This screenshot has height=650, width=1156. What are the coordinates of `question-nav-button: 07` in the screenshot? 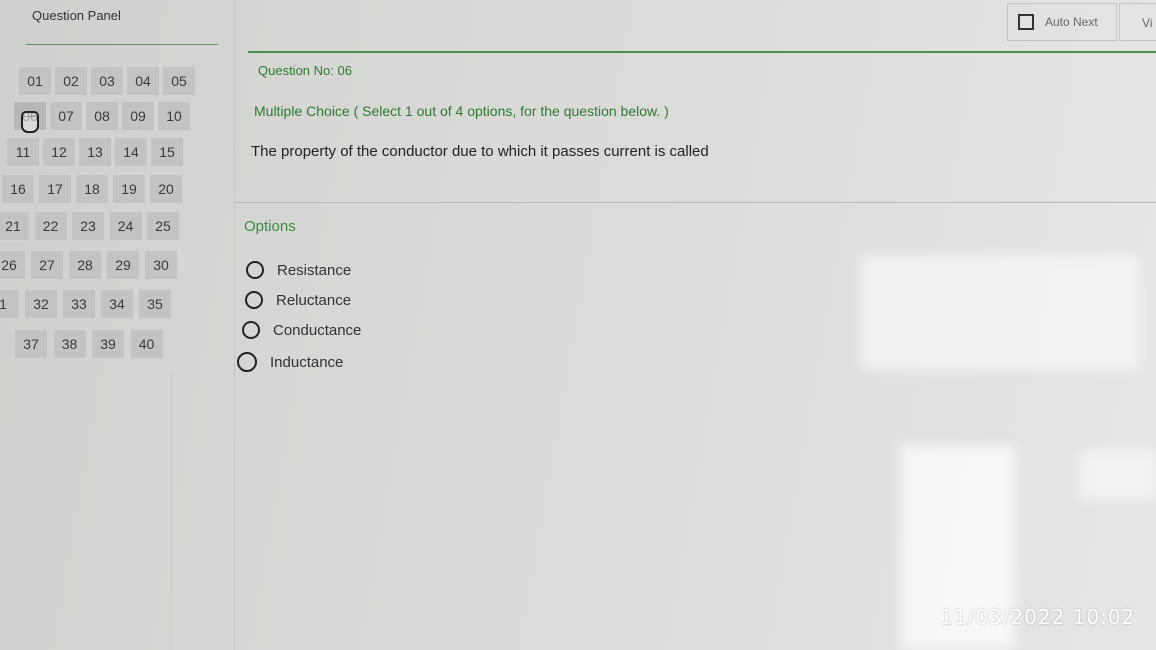 It's located at (66, 116).